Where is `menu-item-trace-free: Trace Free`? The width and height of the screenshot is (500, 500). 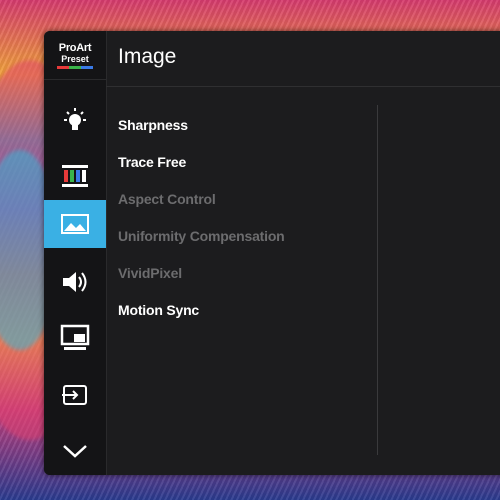
menu-item-trace-free: Trace Free is located at coordinates (248, 170).